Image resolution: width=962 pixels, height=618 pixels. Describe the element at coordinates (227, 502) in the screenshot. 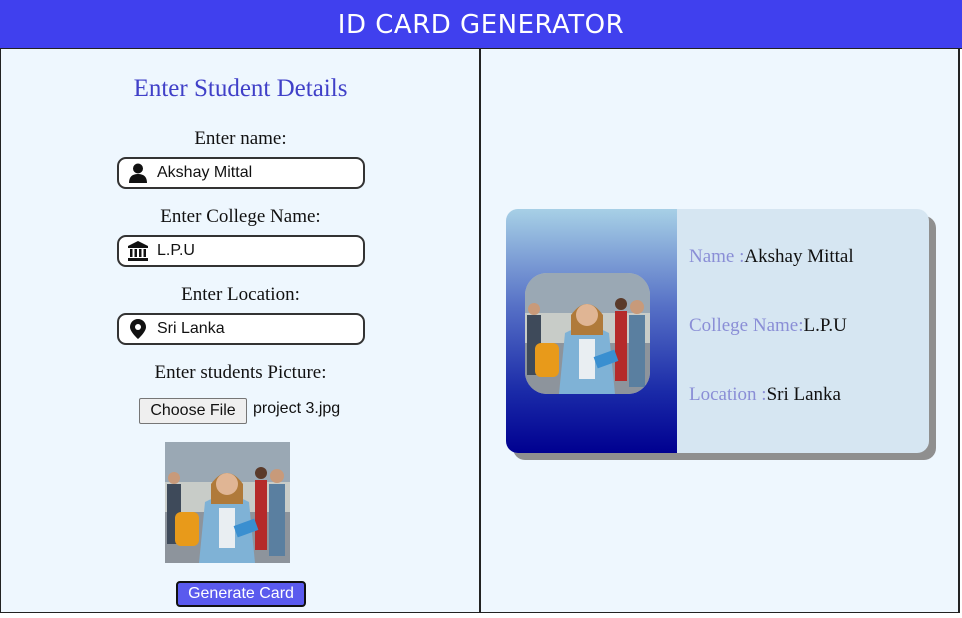

I see `student-photo-preview` at that location.